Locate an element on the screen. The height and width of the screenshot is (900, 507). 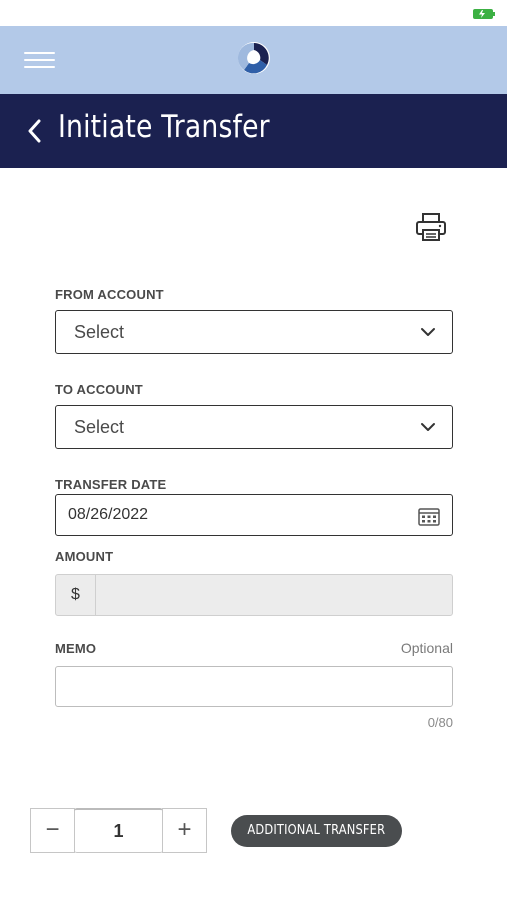
page-header: Initiate Transfer is located at coordinates (253, 131).